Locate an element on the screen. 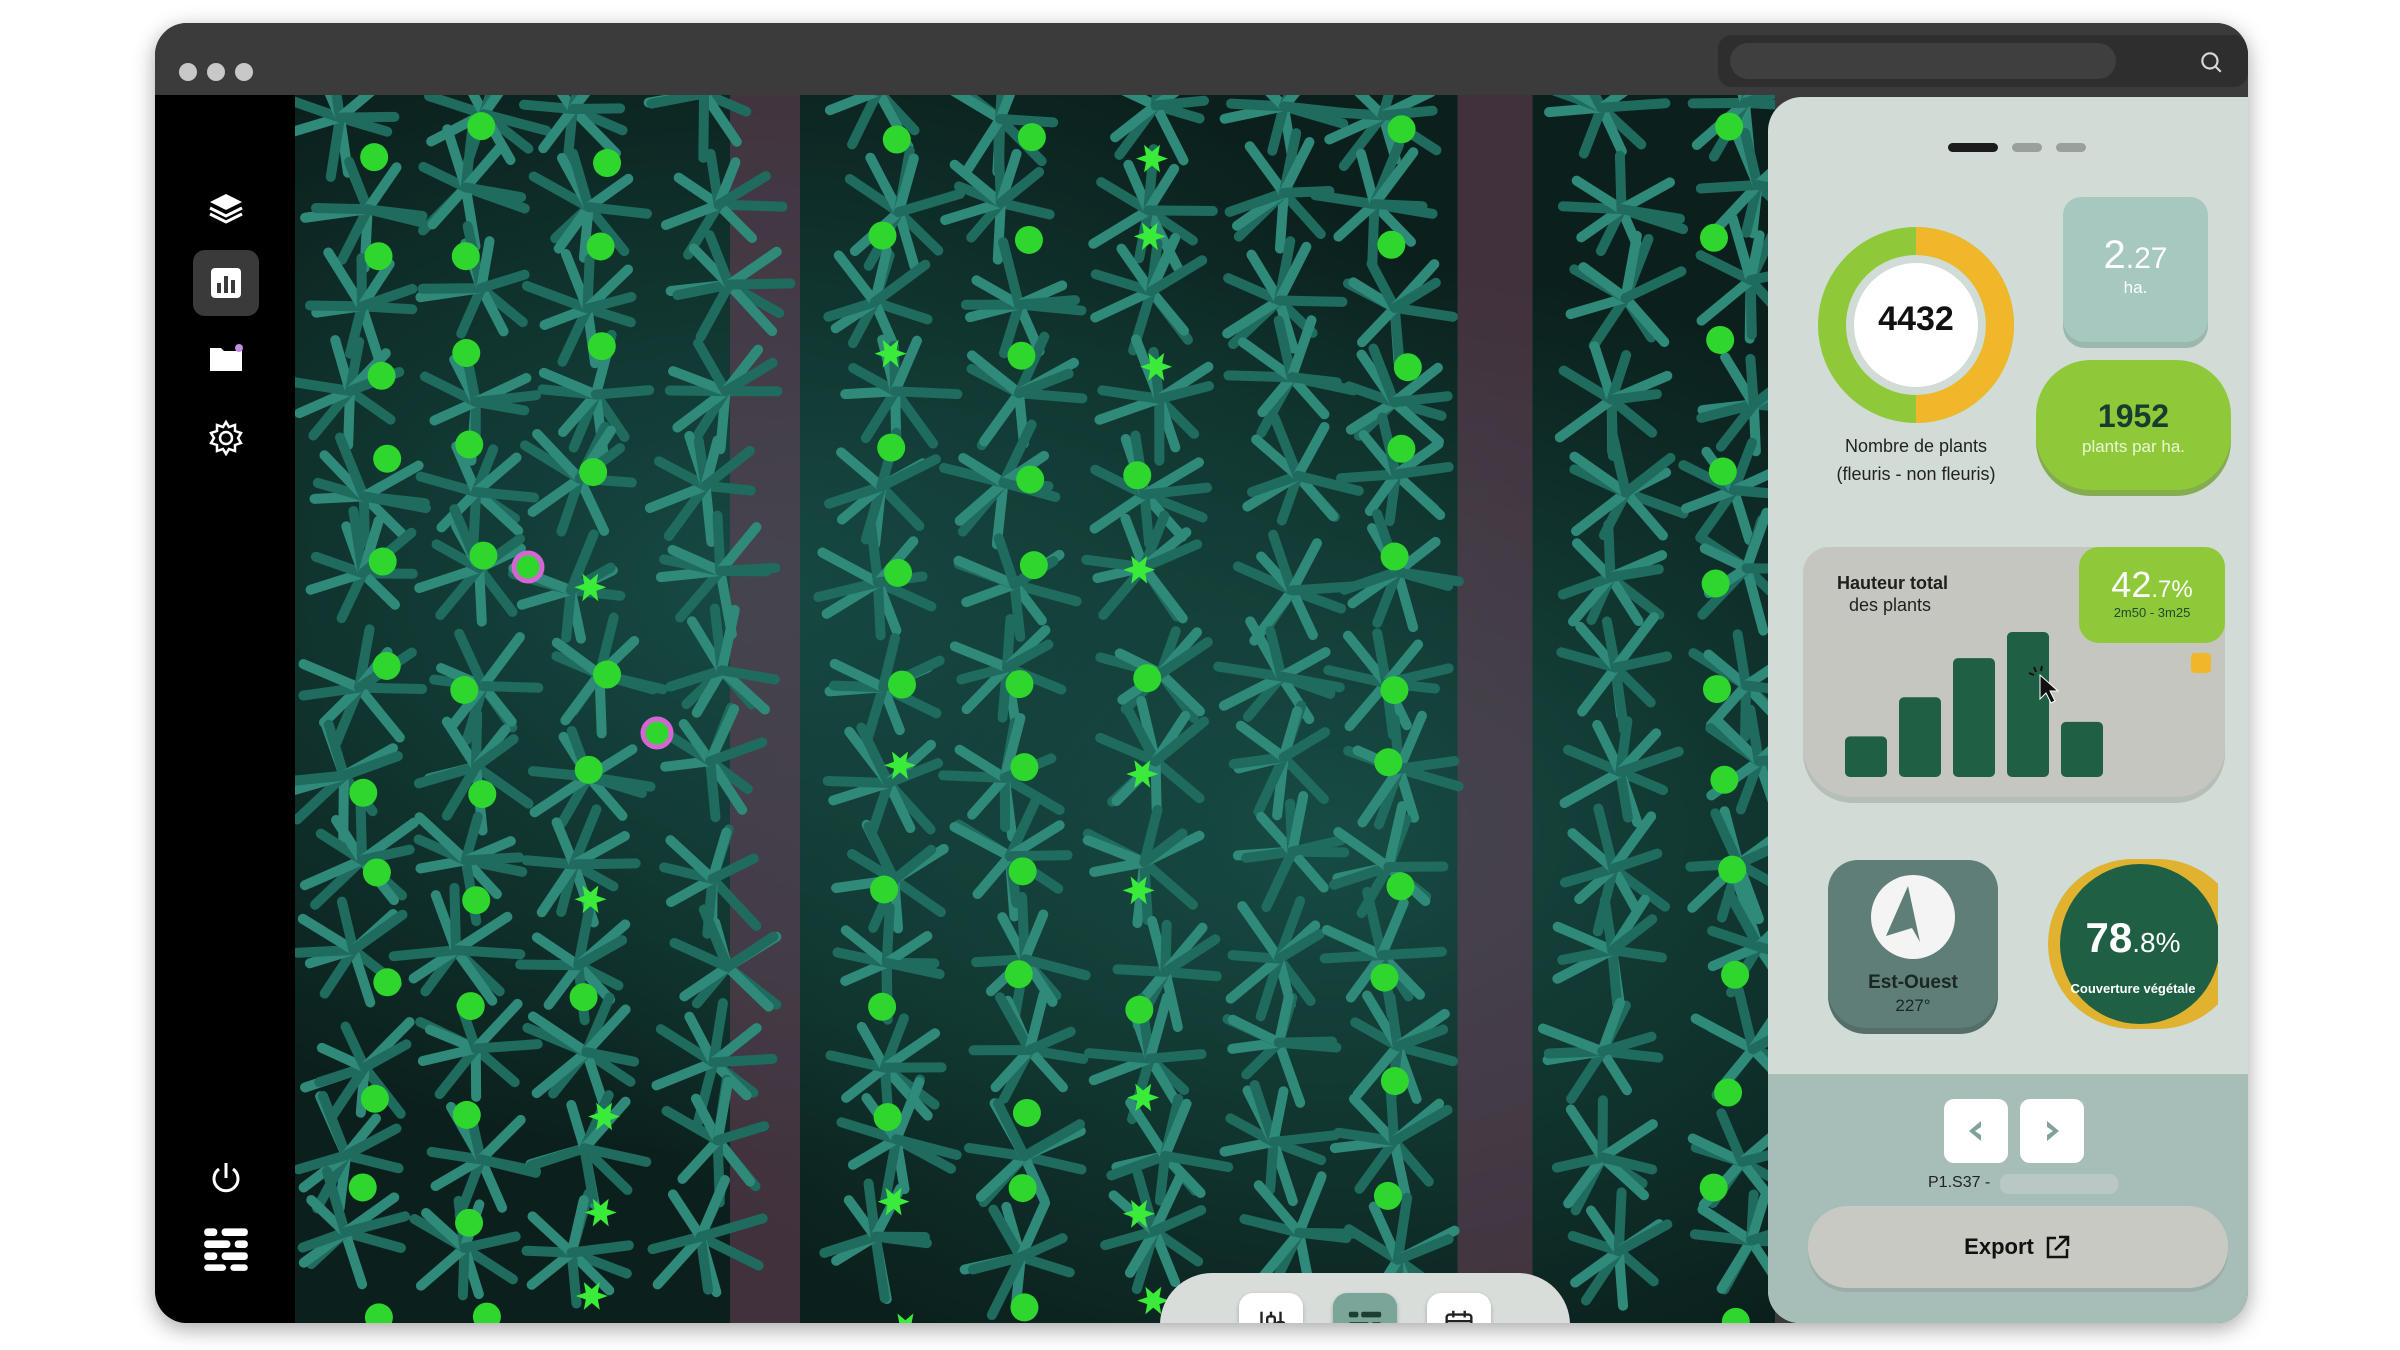  power-button is located at coordinates (226, 1178).